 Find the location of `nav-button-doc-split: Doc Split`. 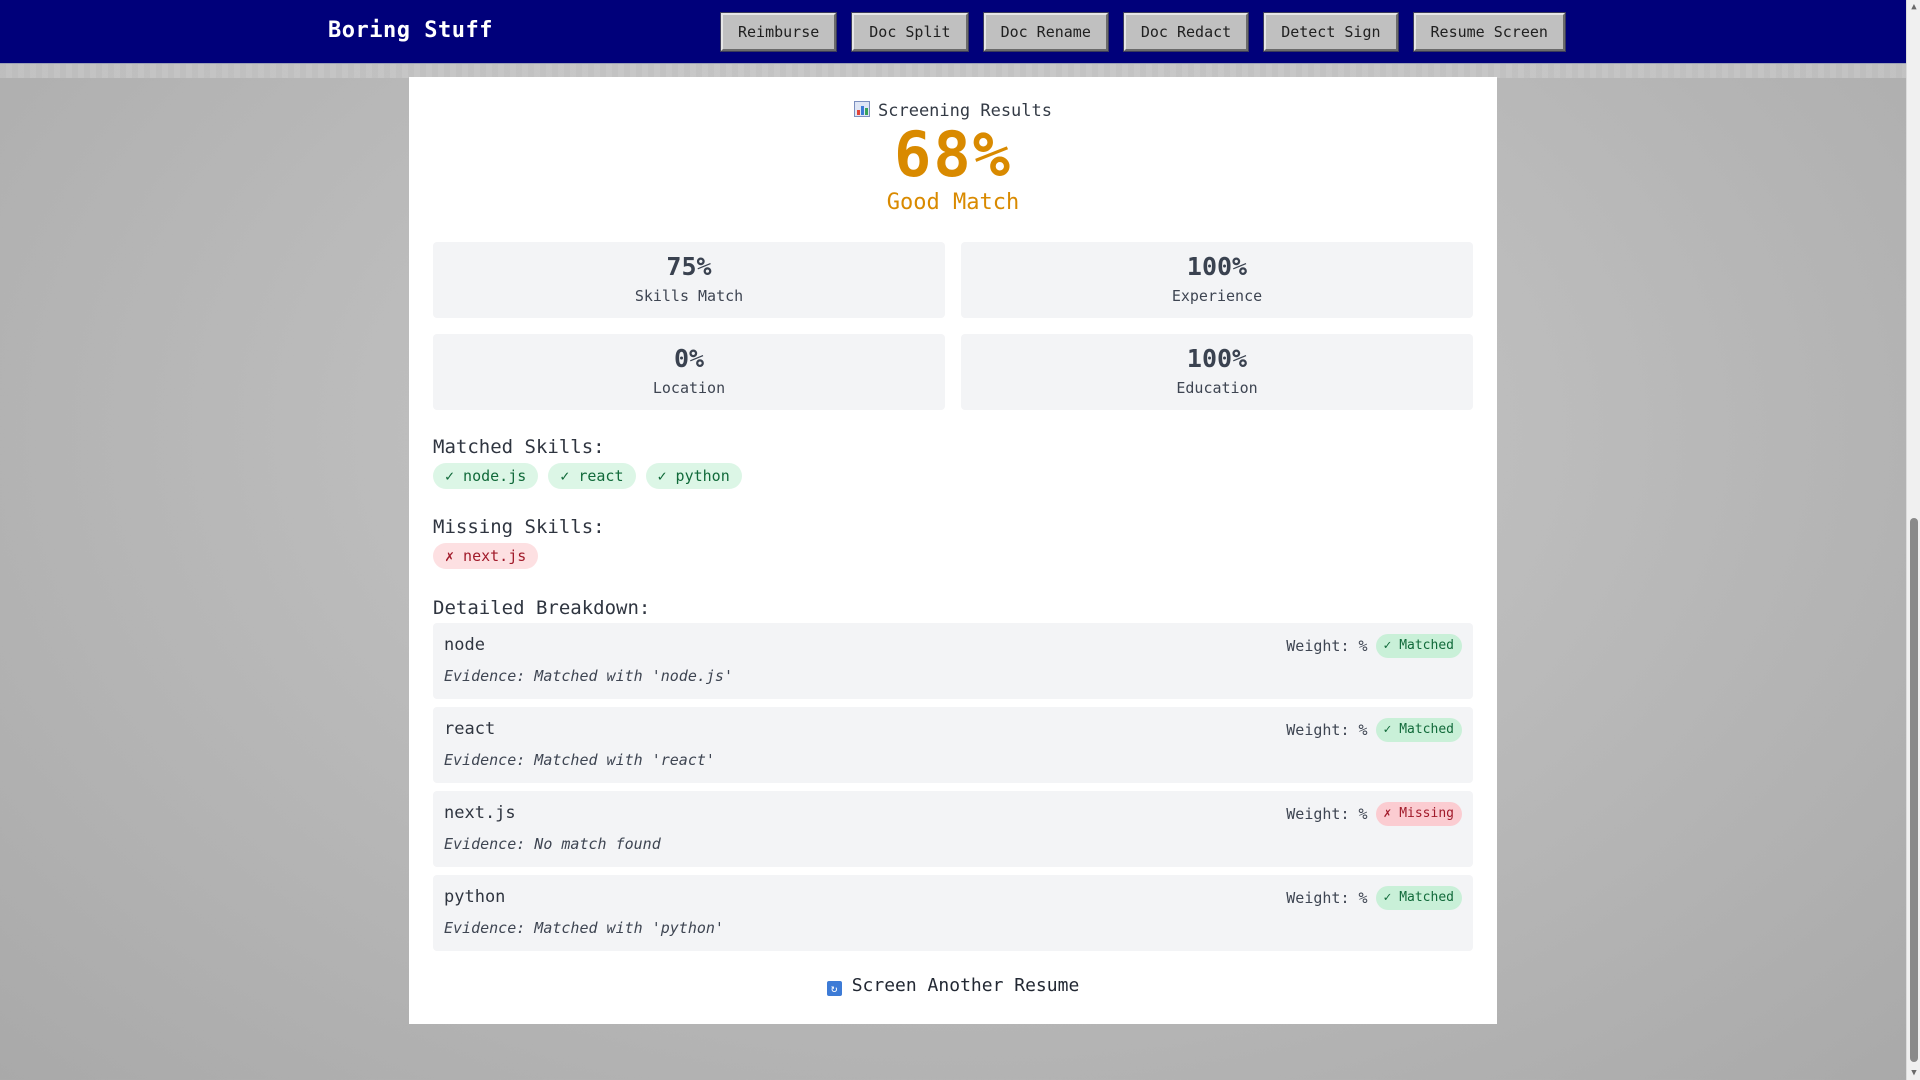

nav-button-doc-split: Doc Split is located at coordinates (910, 32).